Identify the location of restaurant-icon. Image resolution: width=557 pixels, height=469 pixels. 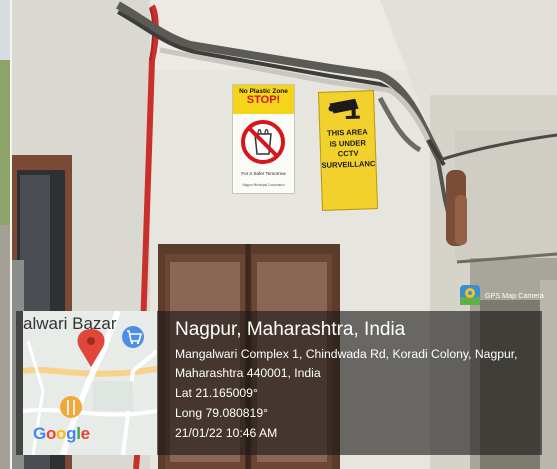
(71, 407).